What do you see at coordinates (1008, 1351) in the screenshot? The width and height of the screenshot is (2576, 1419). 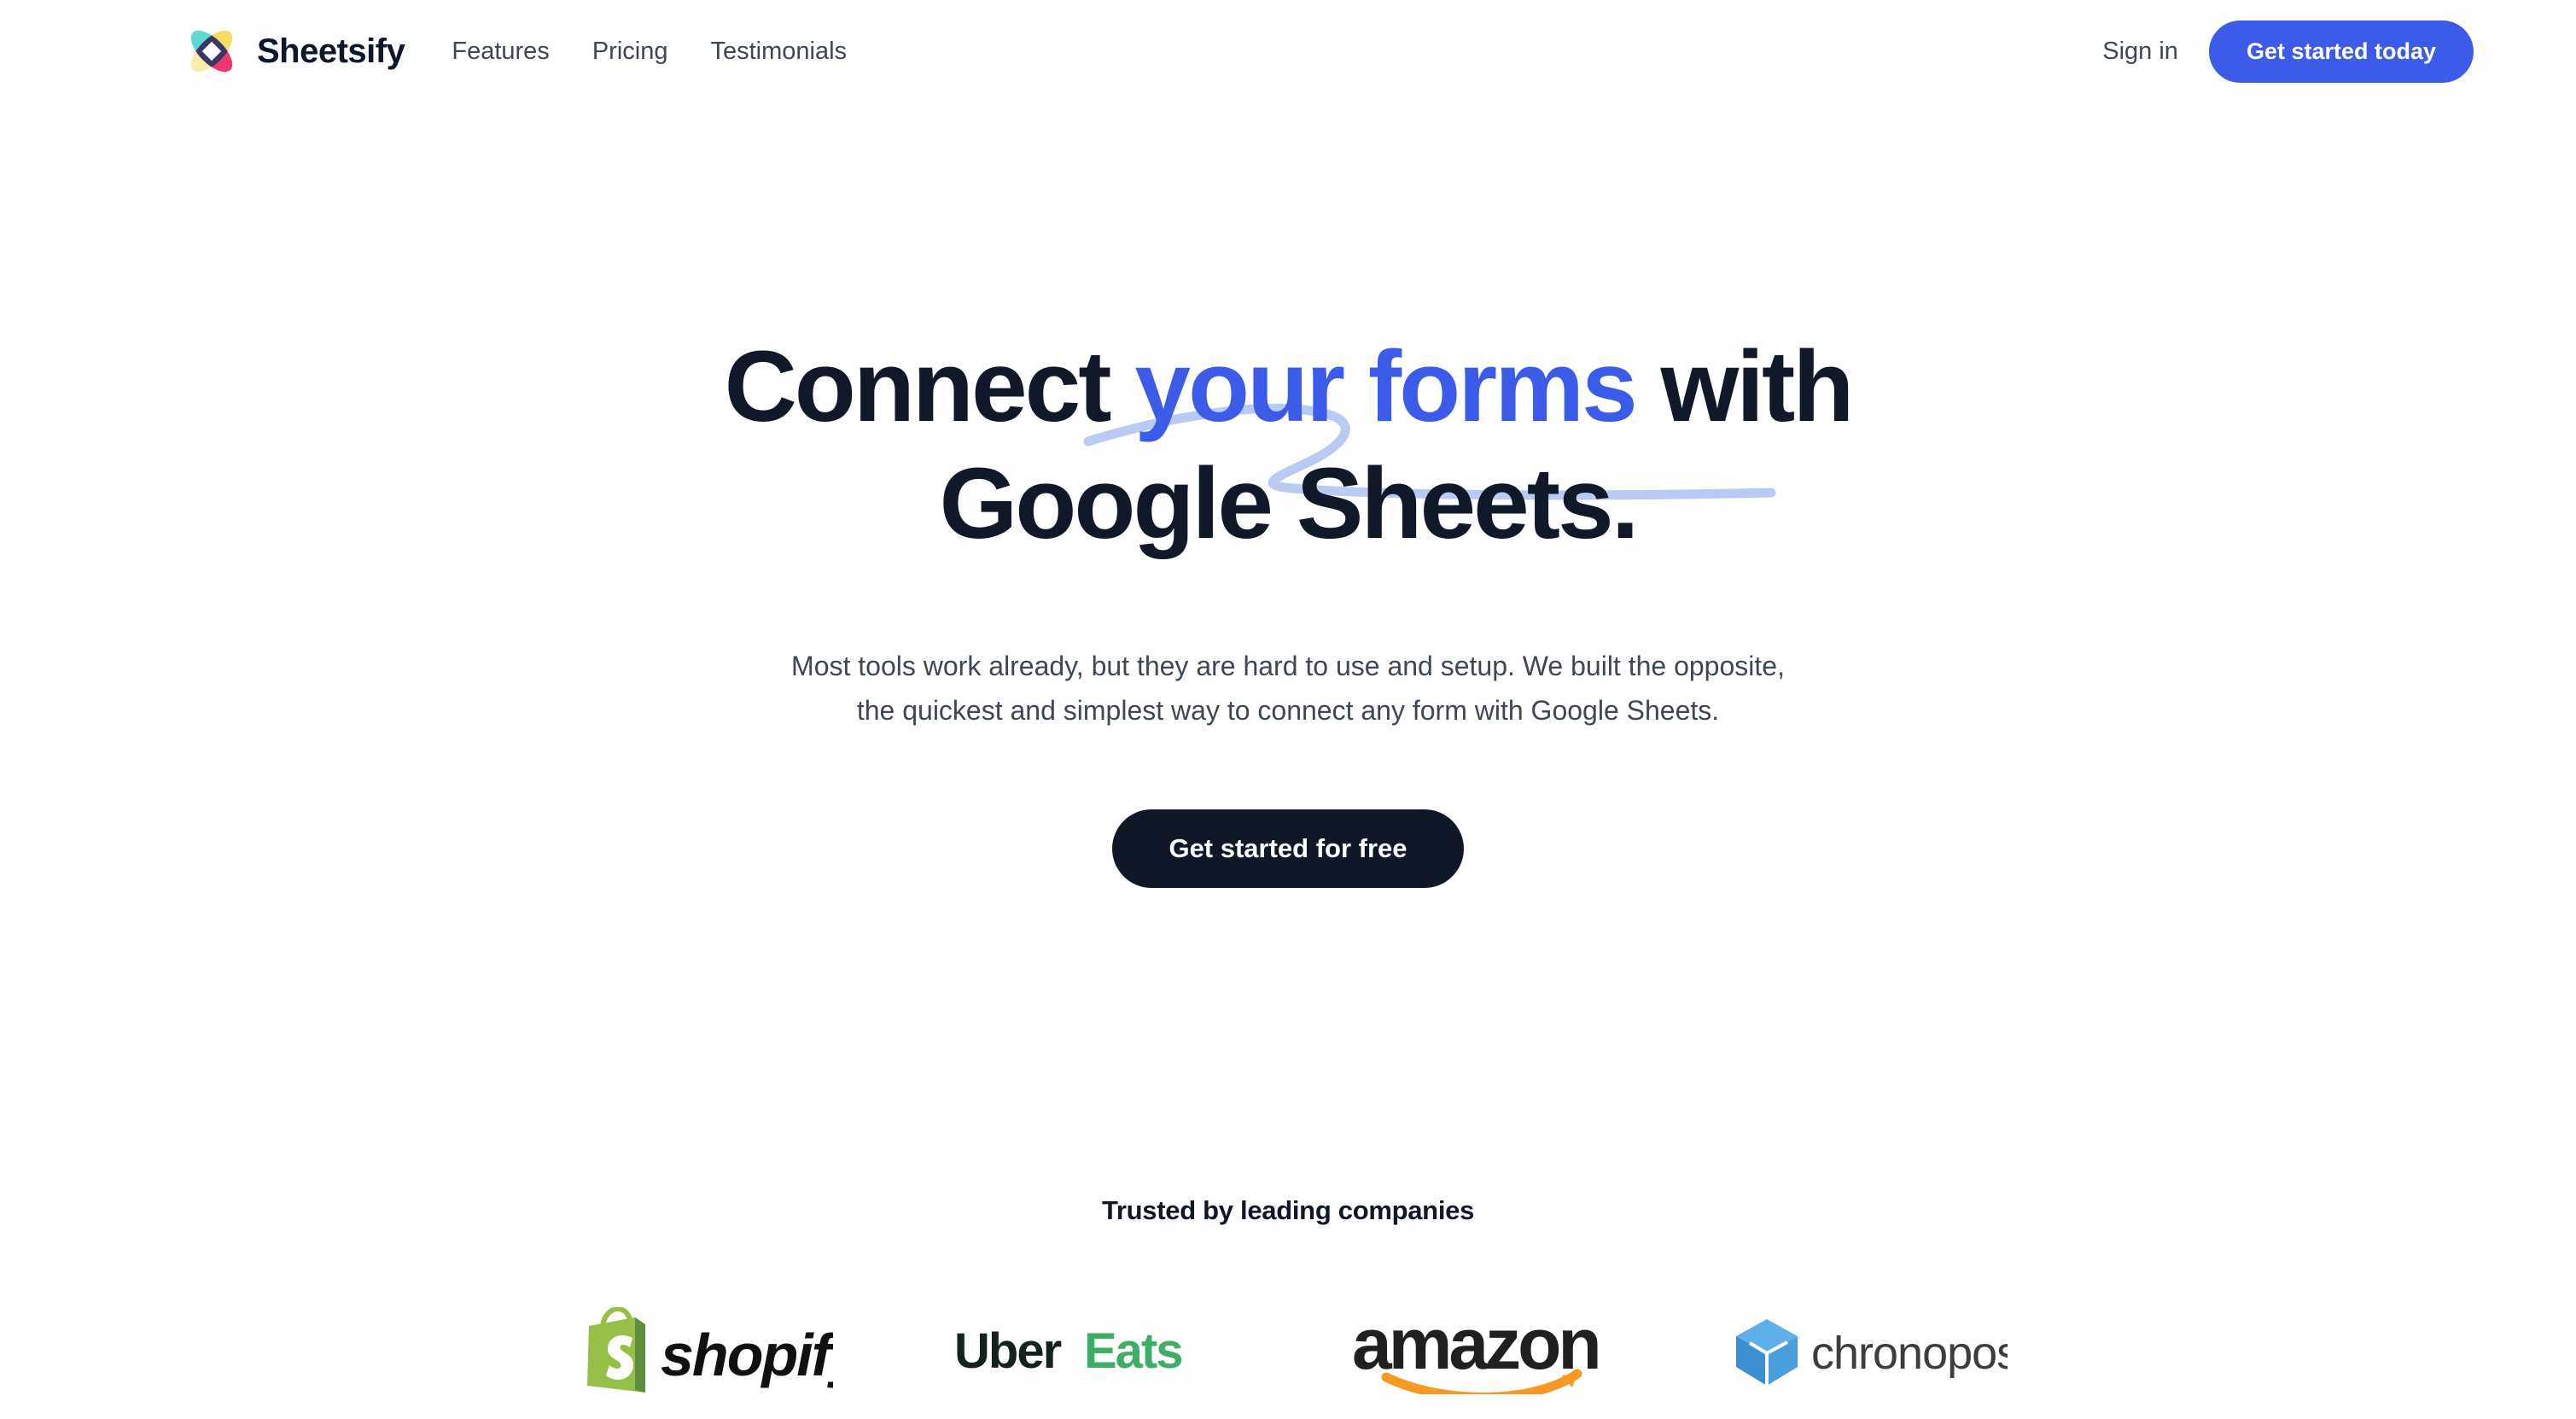 I see `svg-text: Uber` at bounding box center [1008, 1351].